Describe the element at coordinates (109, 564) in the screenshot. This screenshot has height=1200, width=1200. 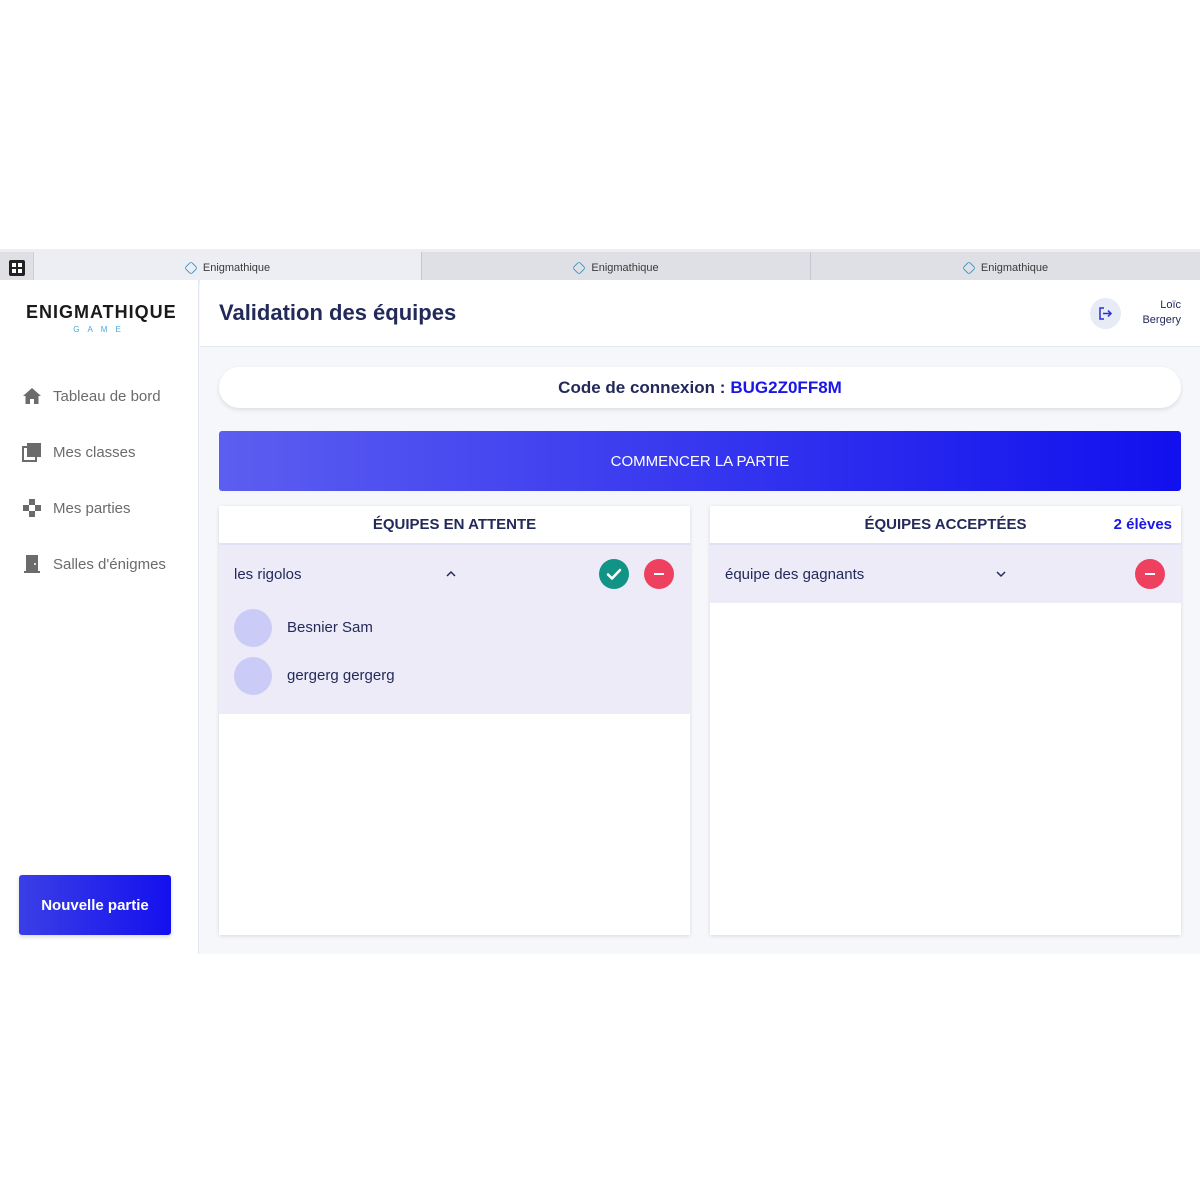
I see `sidebar-item-label: Salles d'énigmes` at that location.